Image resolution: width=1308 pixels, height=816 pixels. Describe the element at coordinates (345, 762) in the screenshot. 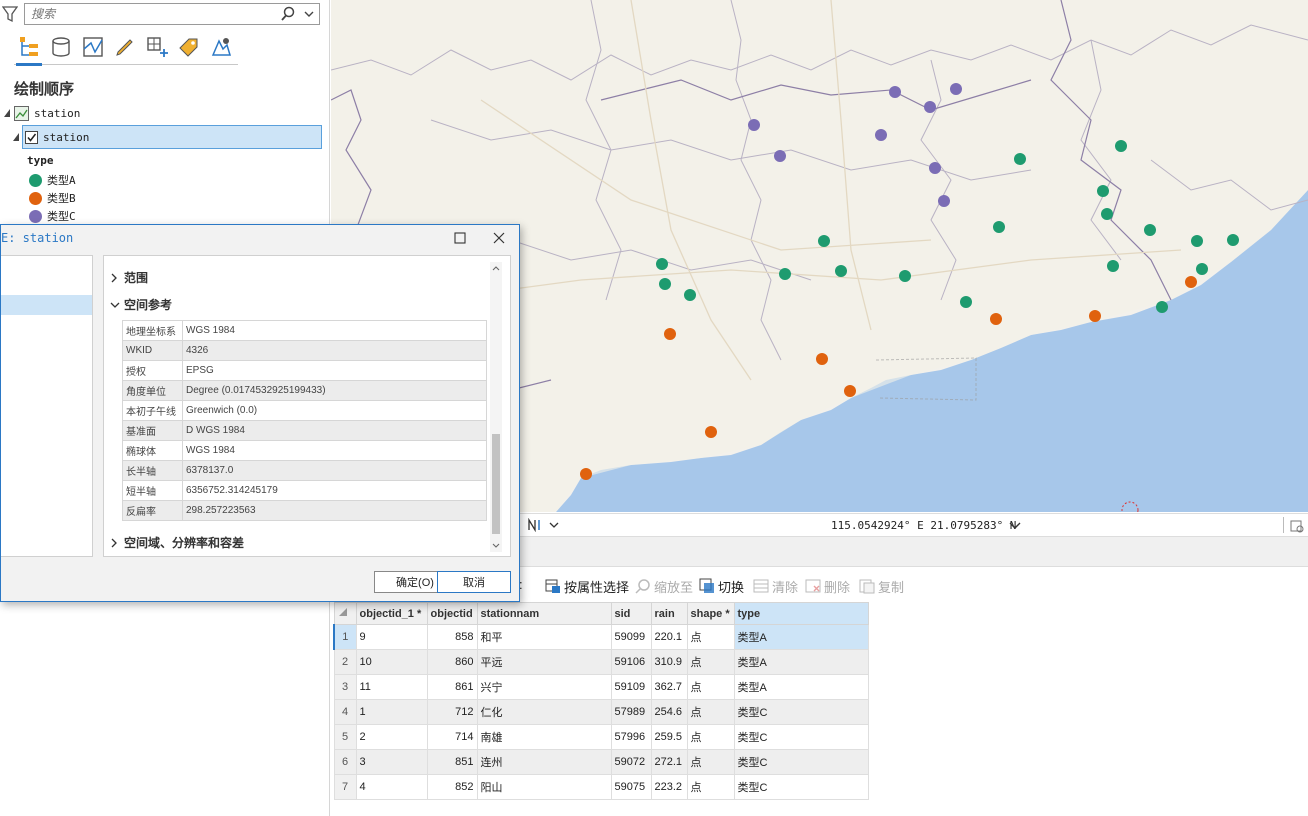

I see `row-number: 6` at that location.